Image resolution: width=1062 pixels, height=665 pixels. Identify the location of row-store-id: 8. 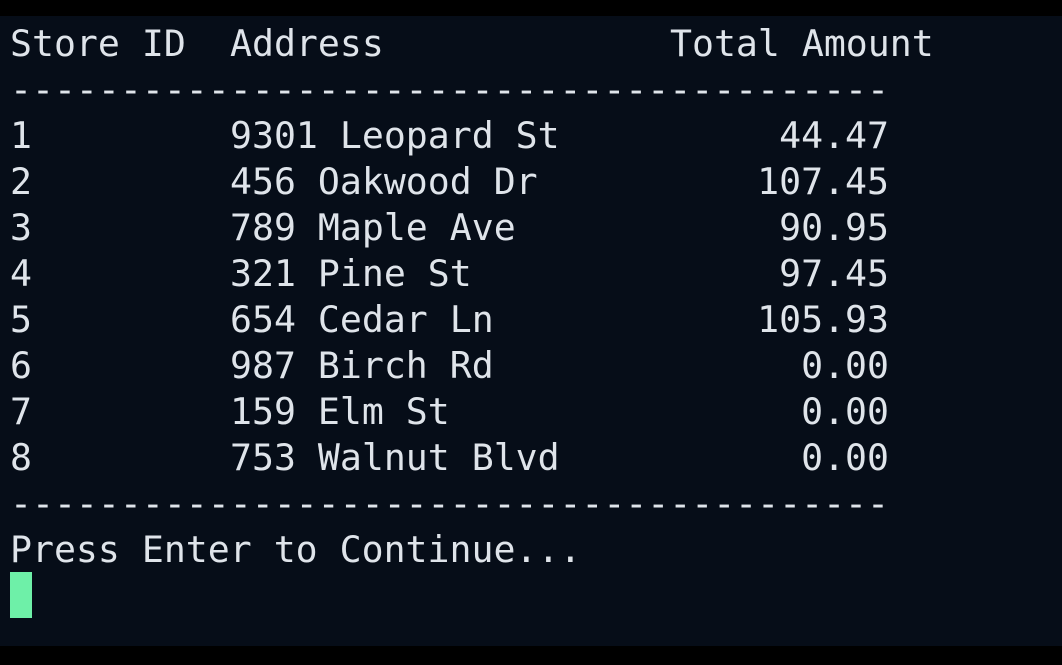
(21, 457).